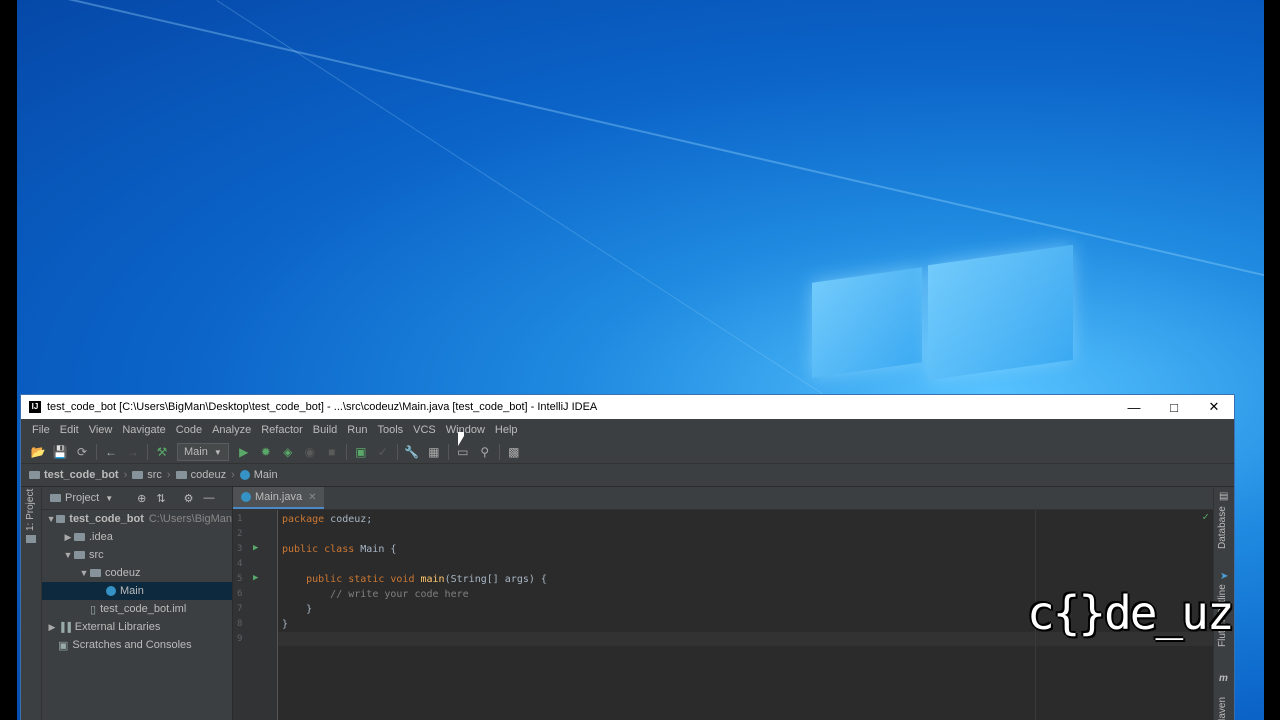  Describe the element at coordinates (288, 452) in the screenshot. I see `coverage-icon: ◈` at that location.